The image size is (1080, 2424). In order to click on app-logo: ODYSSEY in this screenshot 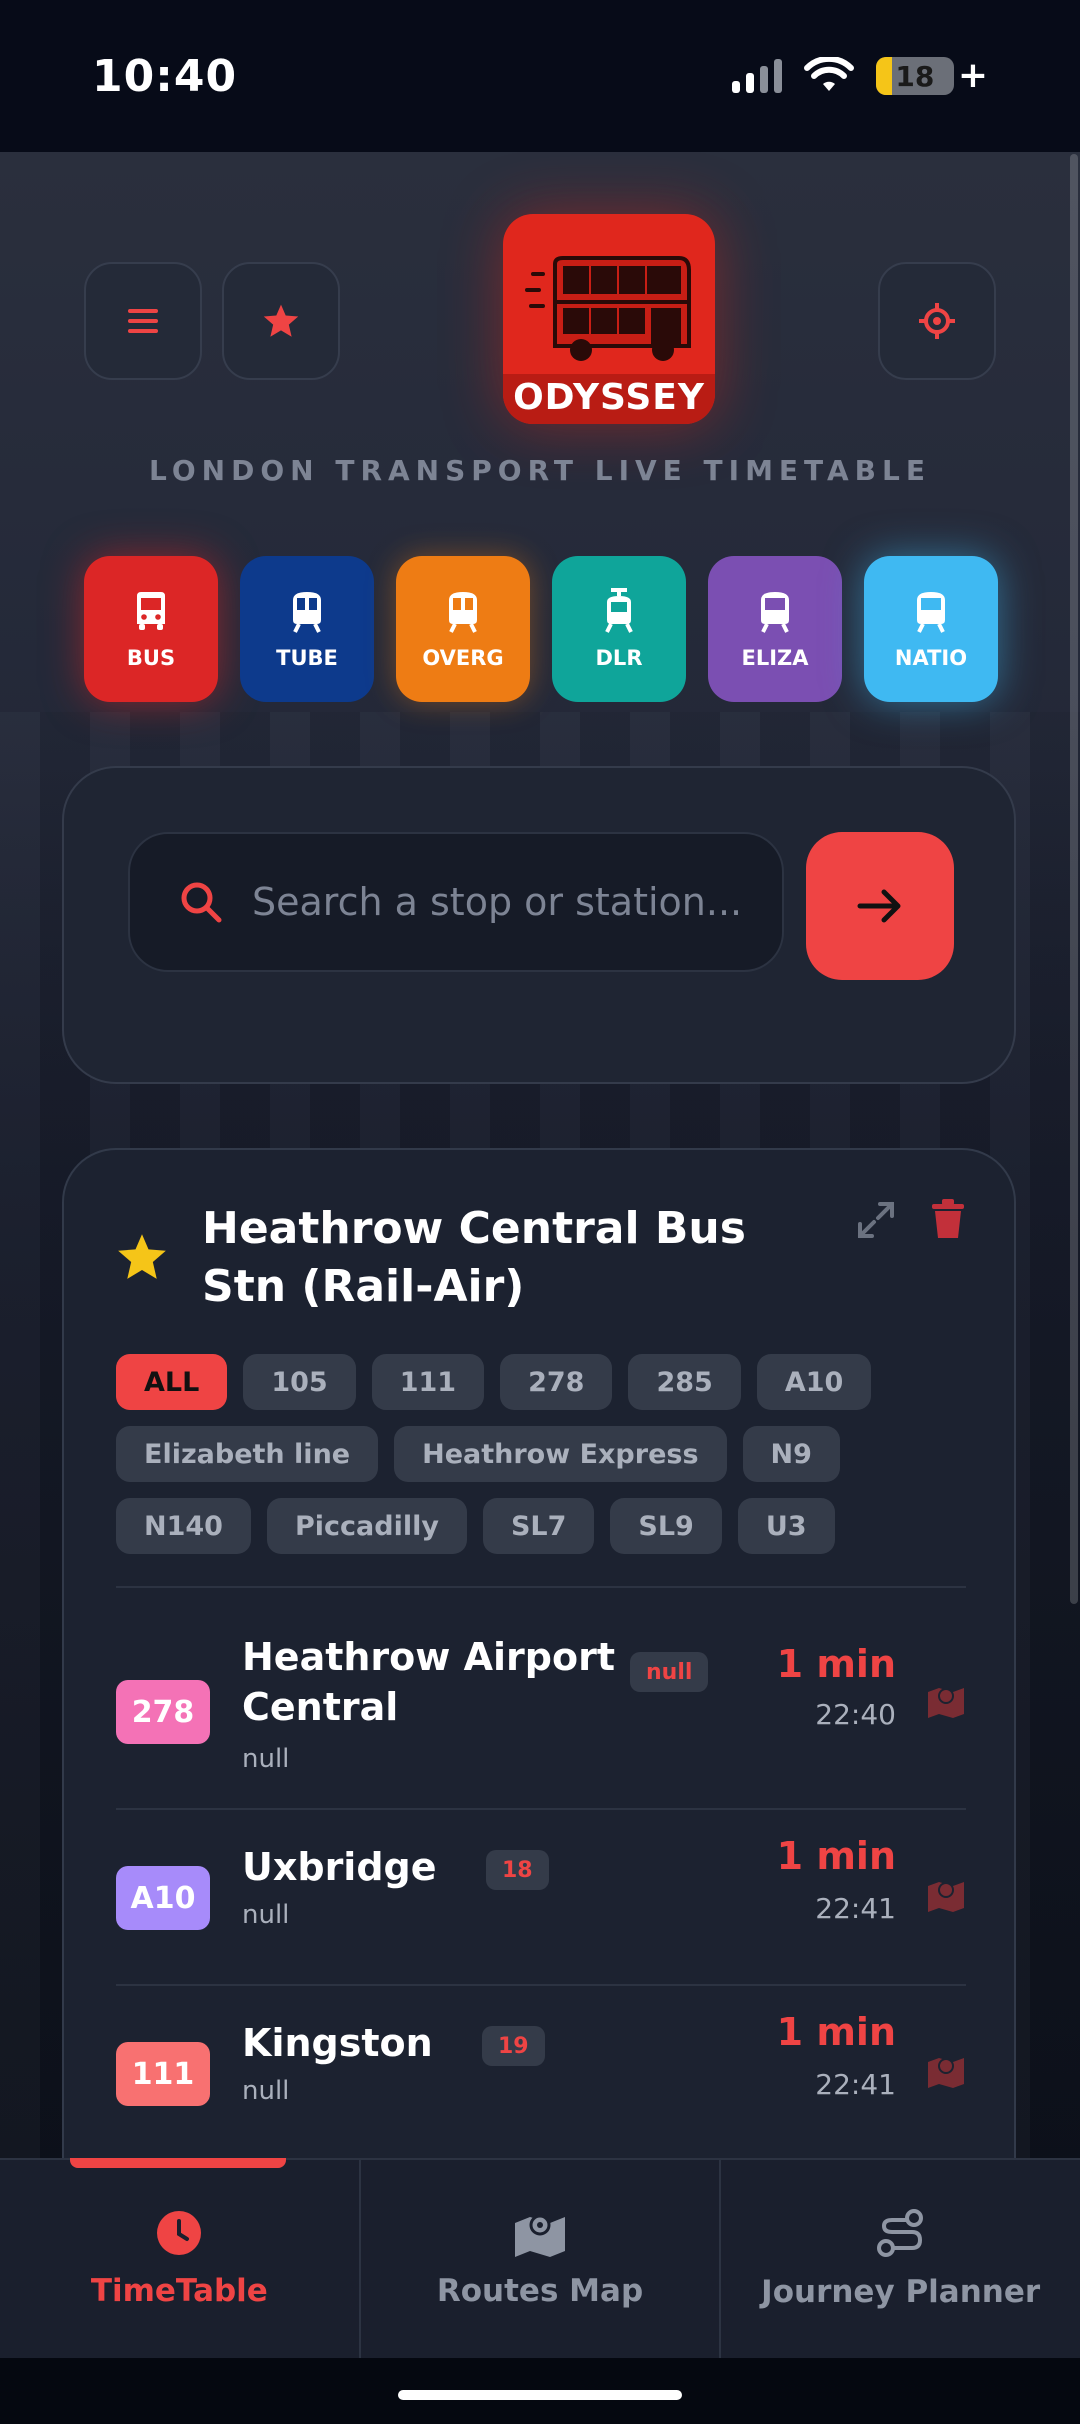, I will do `click(609, 319)`.